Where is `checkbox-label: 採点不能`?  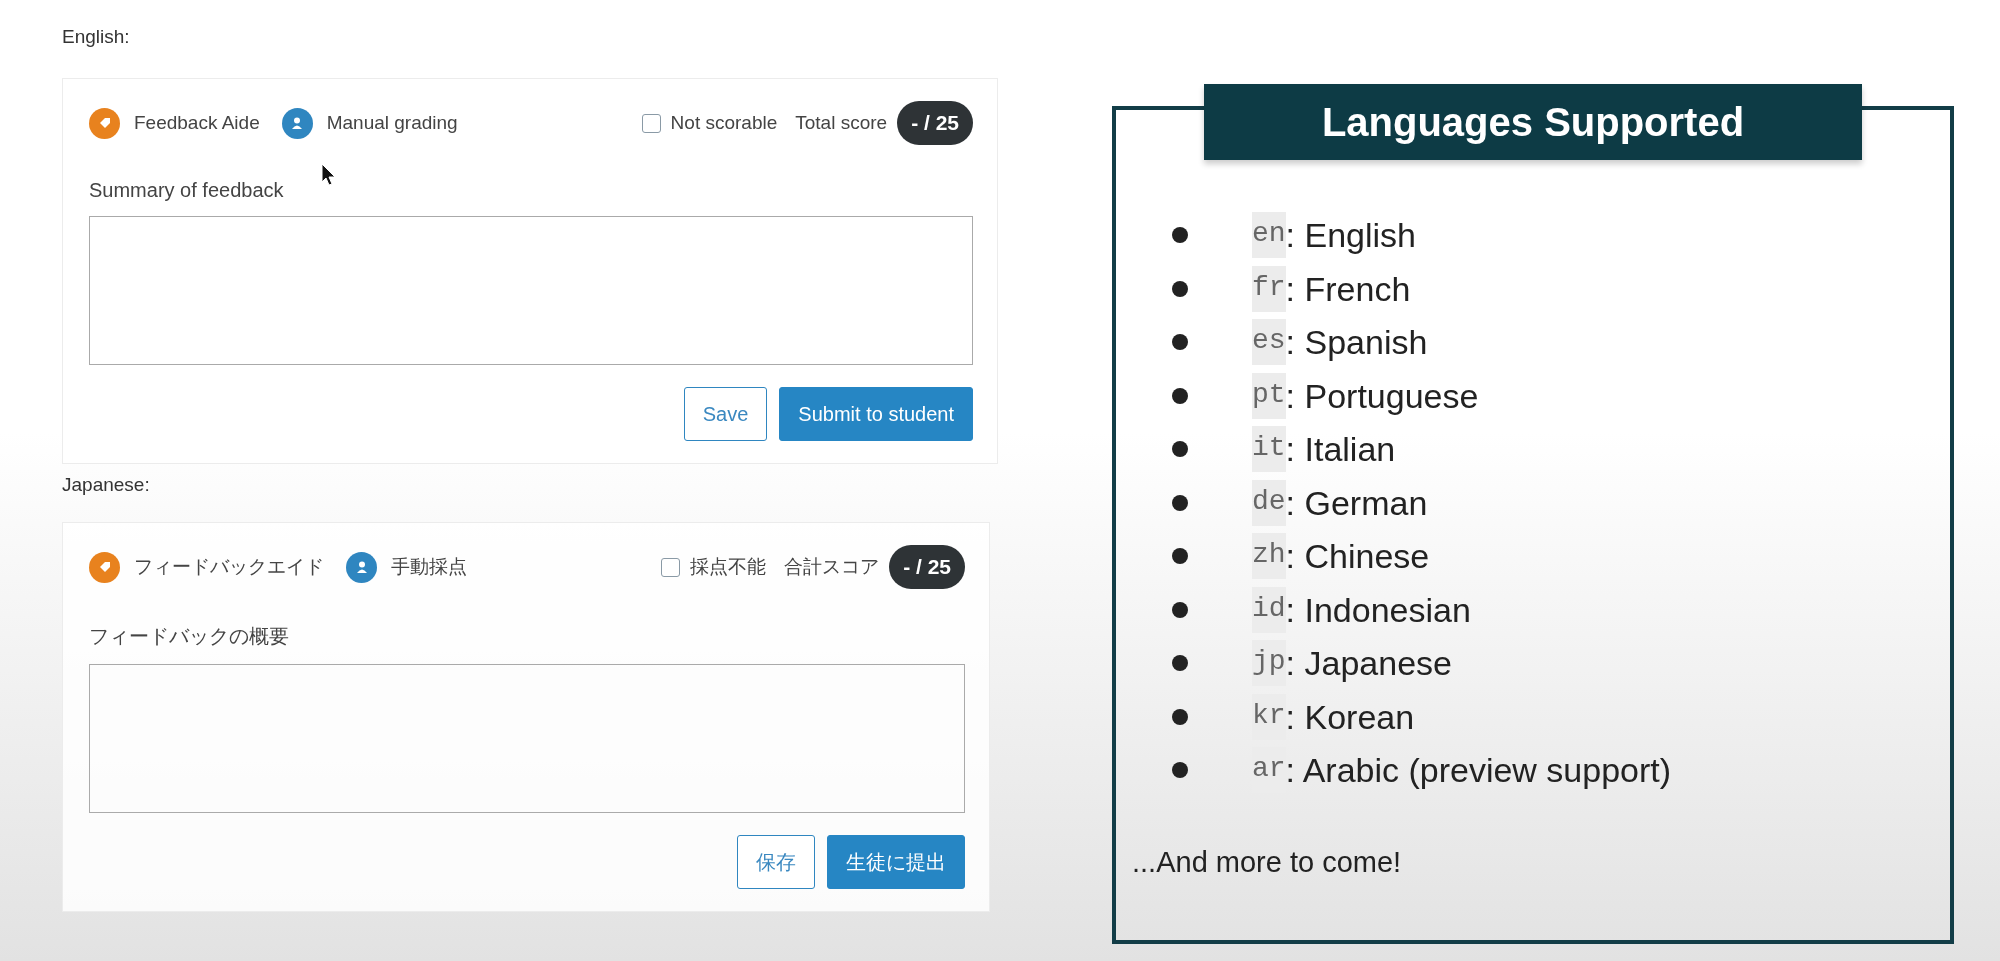
checkbox-label: 採点不能 is located at coordinates (728, 567).